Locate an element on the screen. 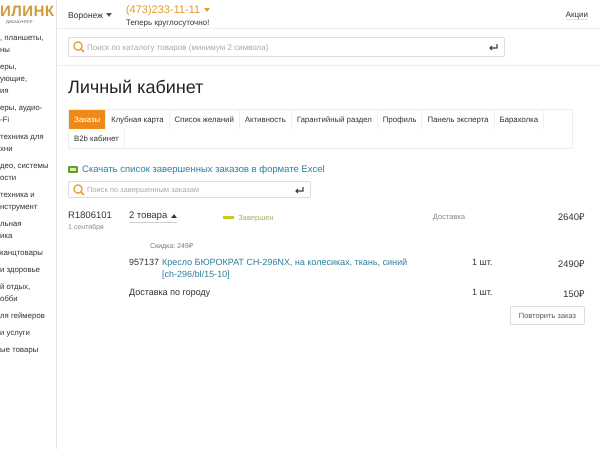 The image size is (600, 449). page-title: Личный кабинет is located at coordinates (136, 87).